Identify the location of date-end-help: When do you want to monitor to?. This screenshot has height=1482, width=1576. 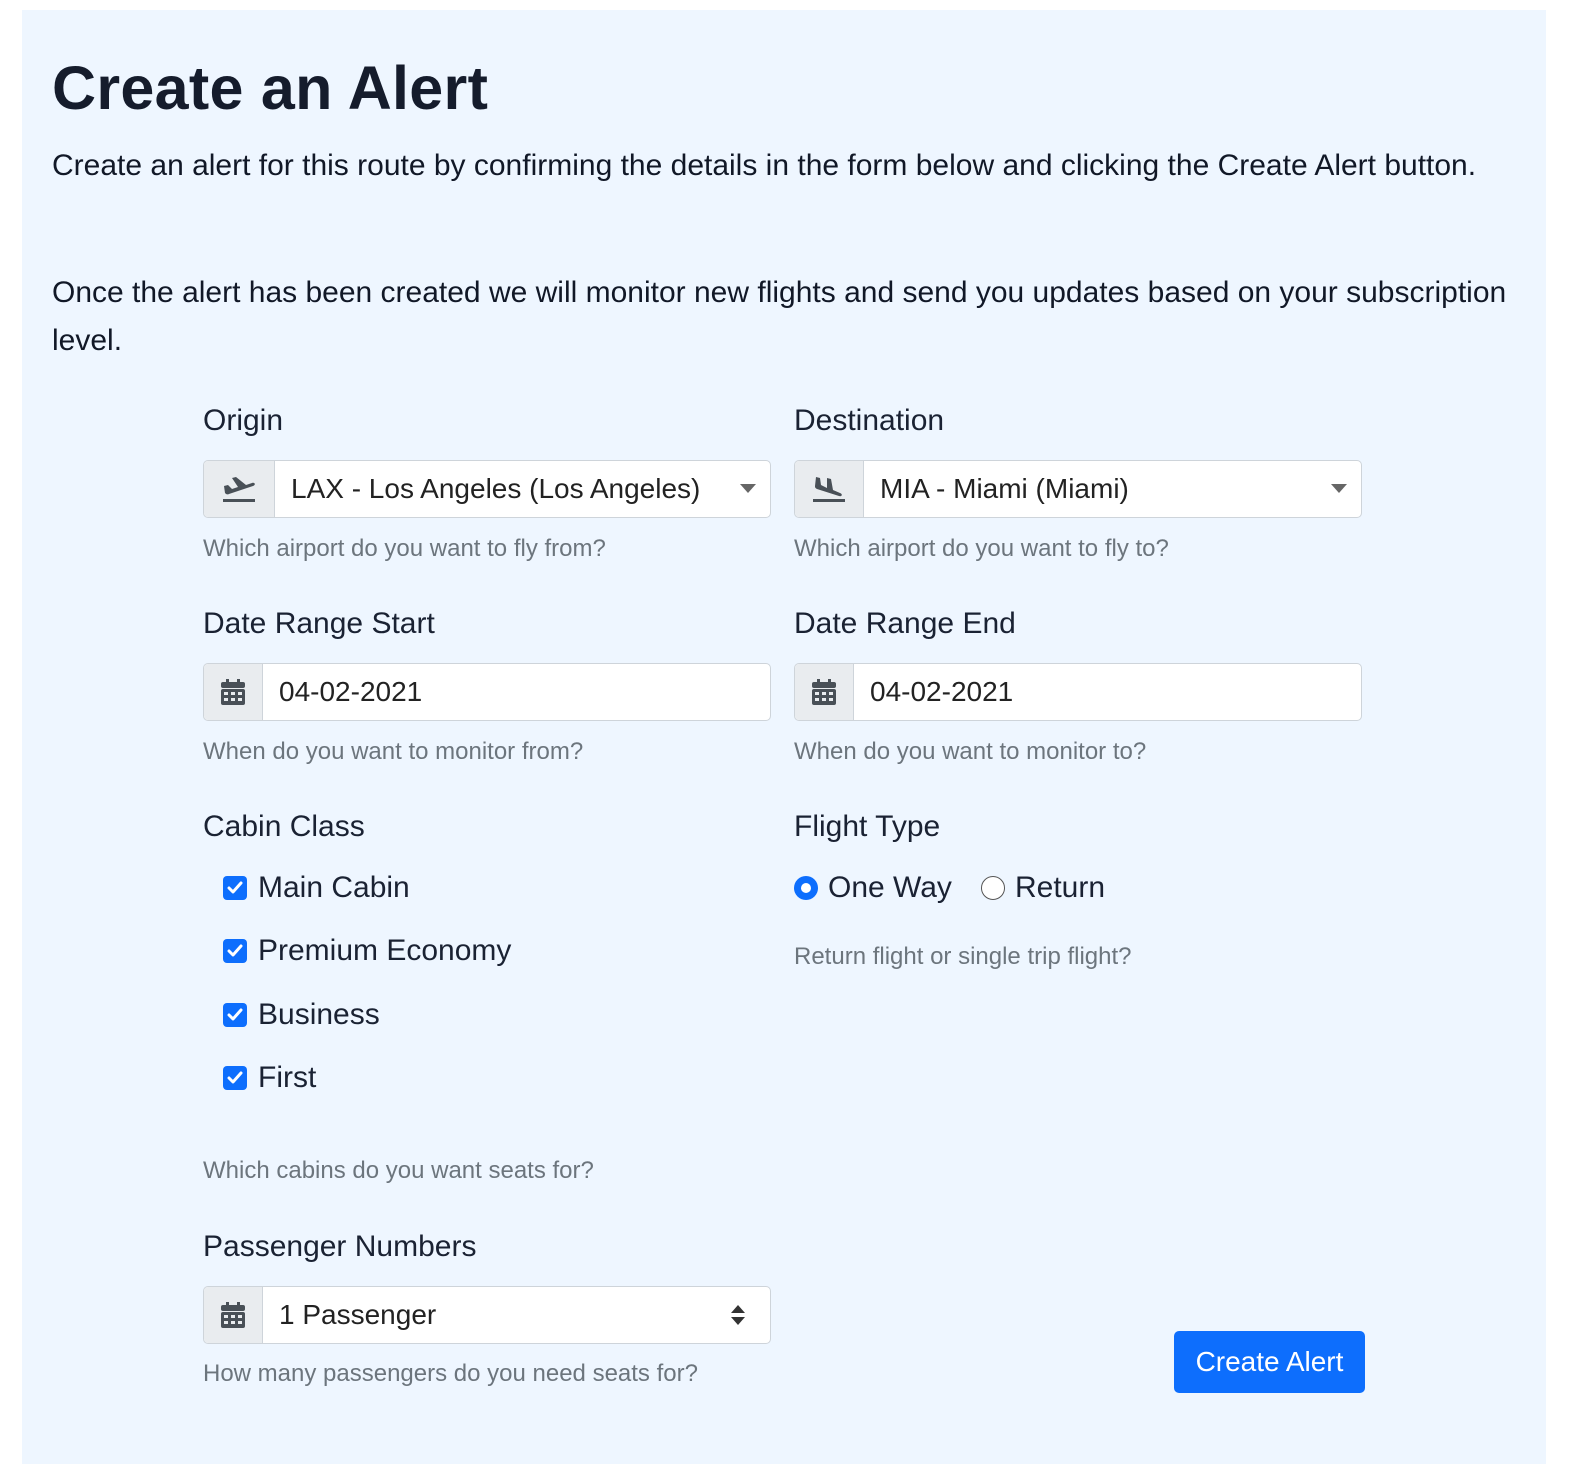
(970, 751).